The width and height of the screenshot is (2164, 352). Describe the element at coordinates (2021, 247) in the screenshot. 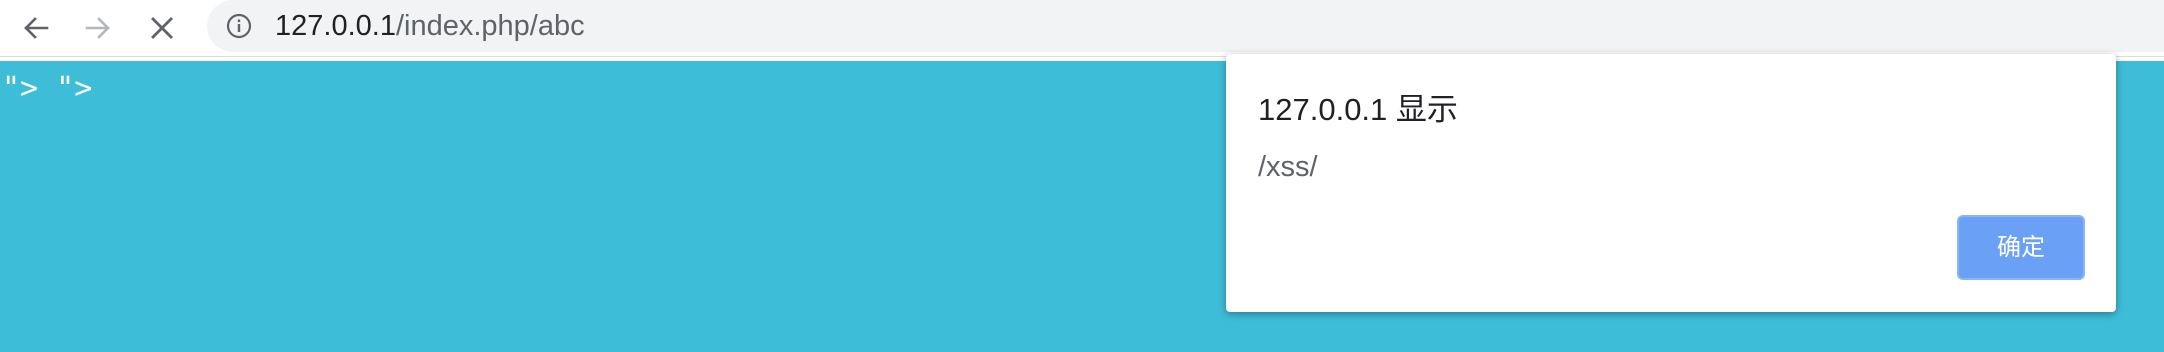

I see `ok-button: 确定` at that location.